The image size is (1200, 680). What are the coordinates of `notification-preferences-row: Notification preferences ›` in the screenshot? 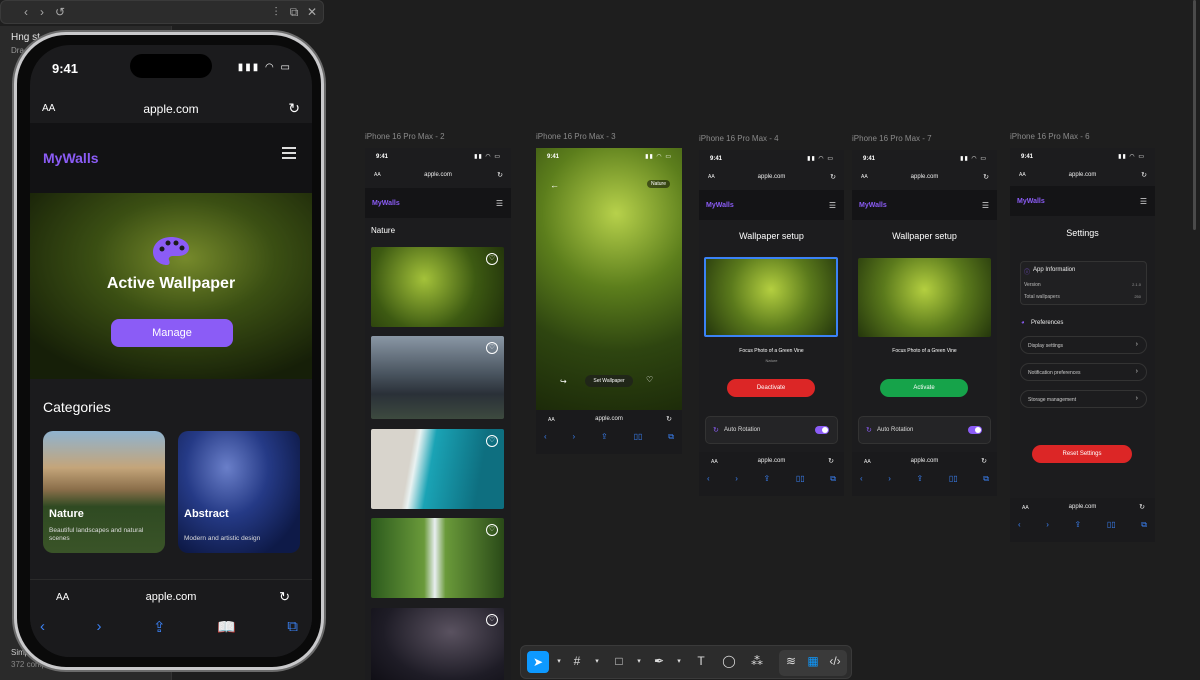 It's located at (1083, 372).